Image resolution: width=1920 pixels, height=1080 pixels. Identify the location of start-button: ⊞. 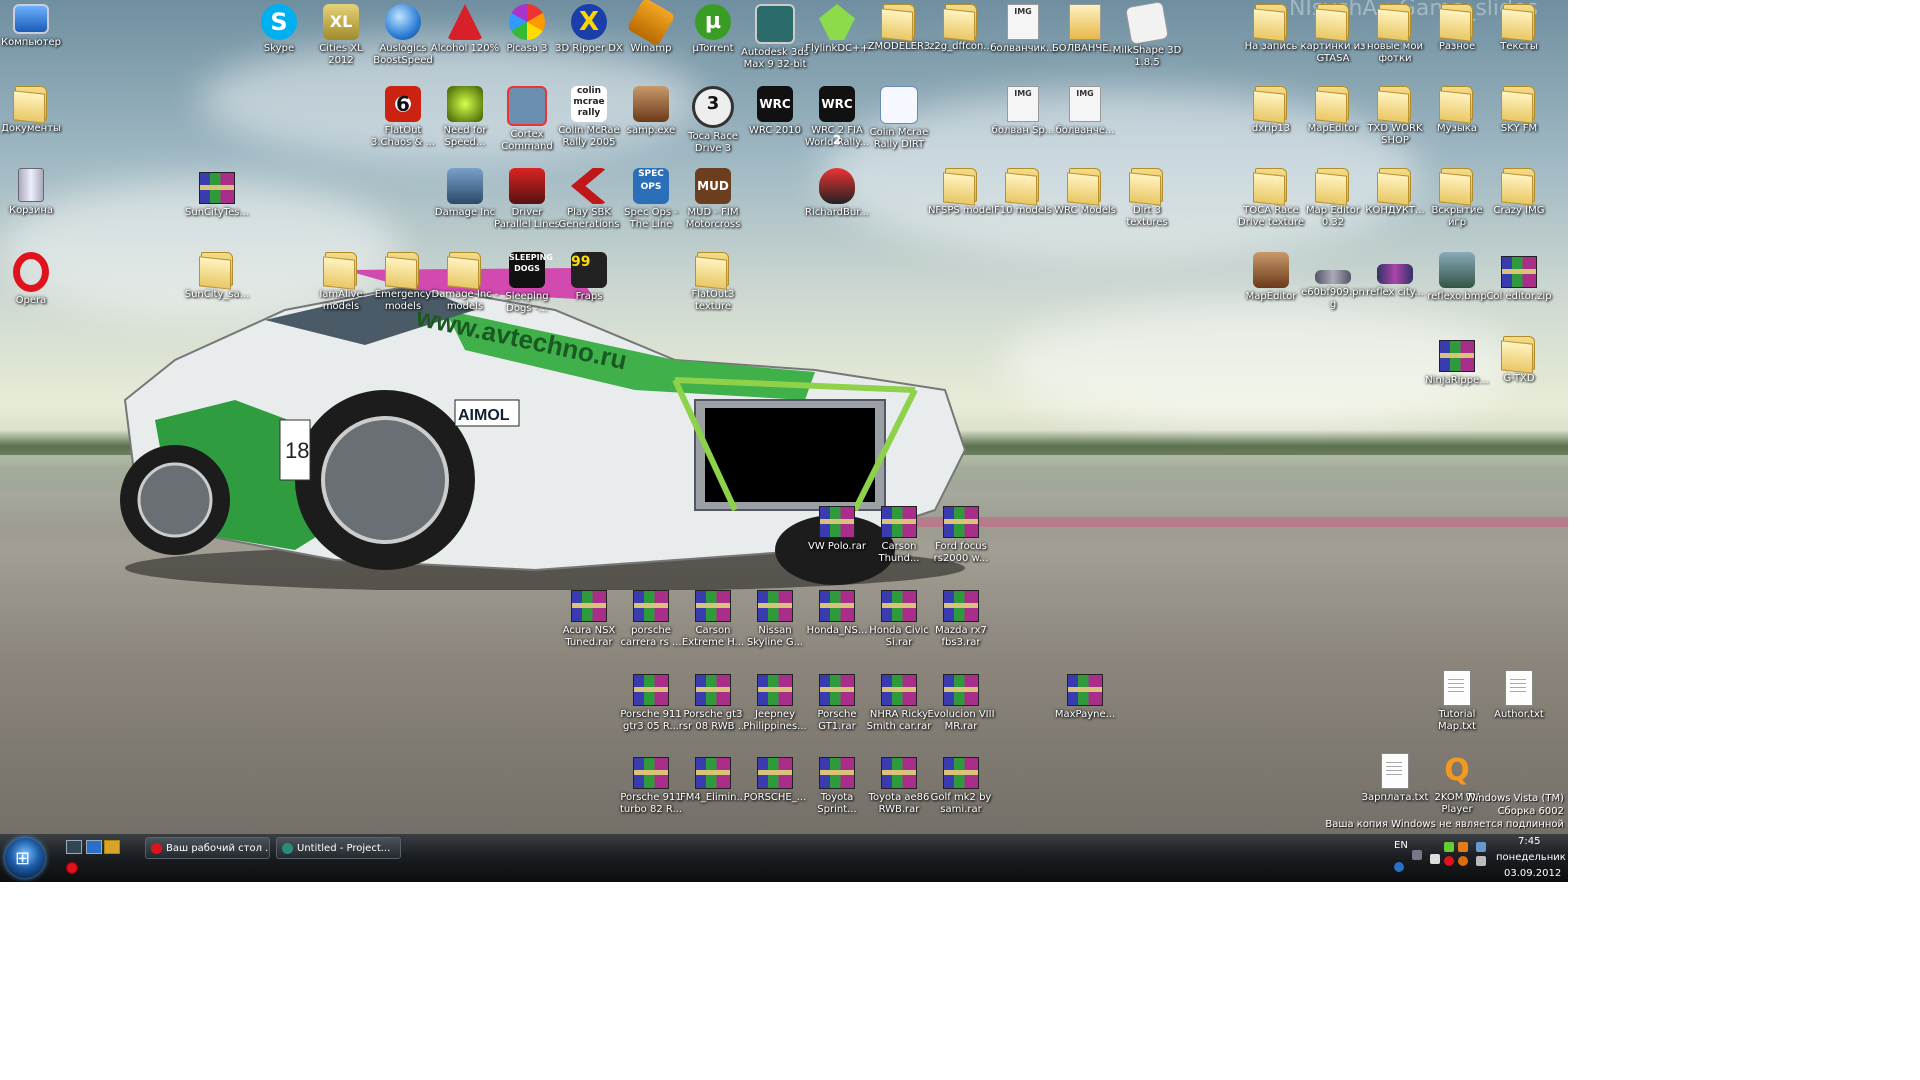
(25, 858).